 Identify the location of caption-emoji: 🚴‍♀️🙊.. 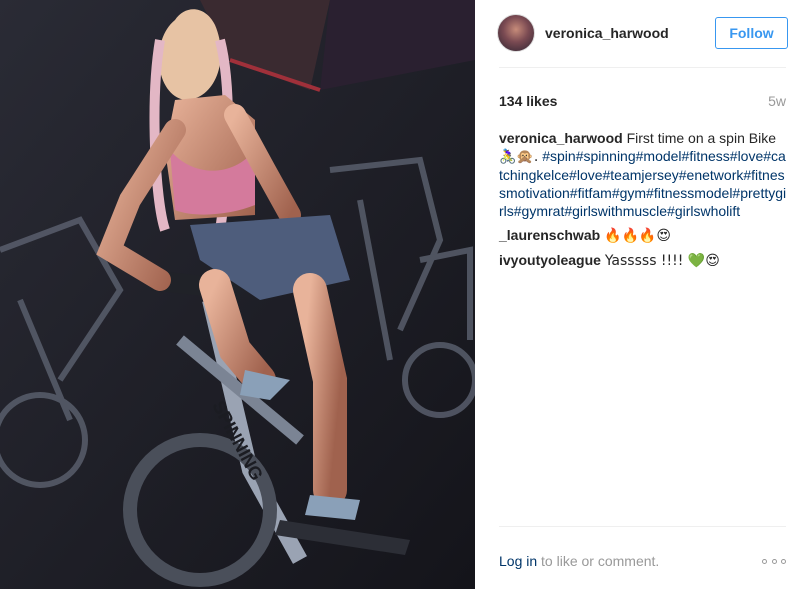
(519, 157).